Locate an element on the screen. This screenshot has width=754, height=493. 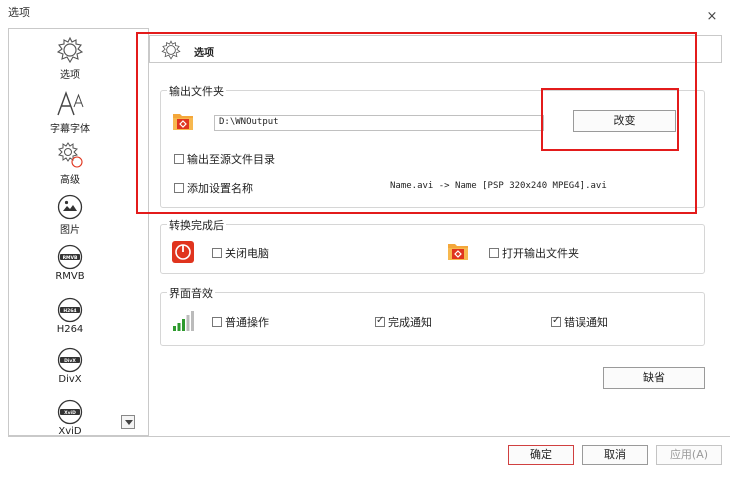
checkbox-label: 完成通知 is located at coordinates (410, 322).